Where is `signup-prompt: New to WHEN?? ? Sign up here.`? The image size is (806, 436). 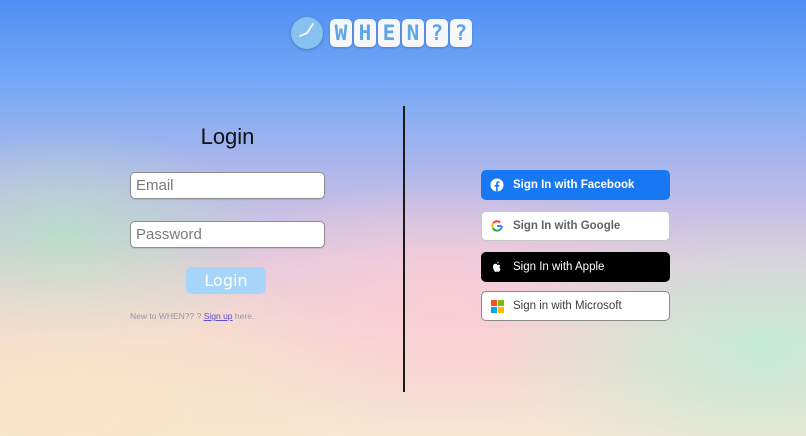 signup-prompt: New to WHEN?? ? Sign up here. is located at coordinates (192, 316).